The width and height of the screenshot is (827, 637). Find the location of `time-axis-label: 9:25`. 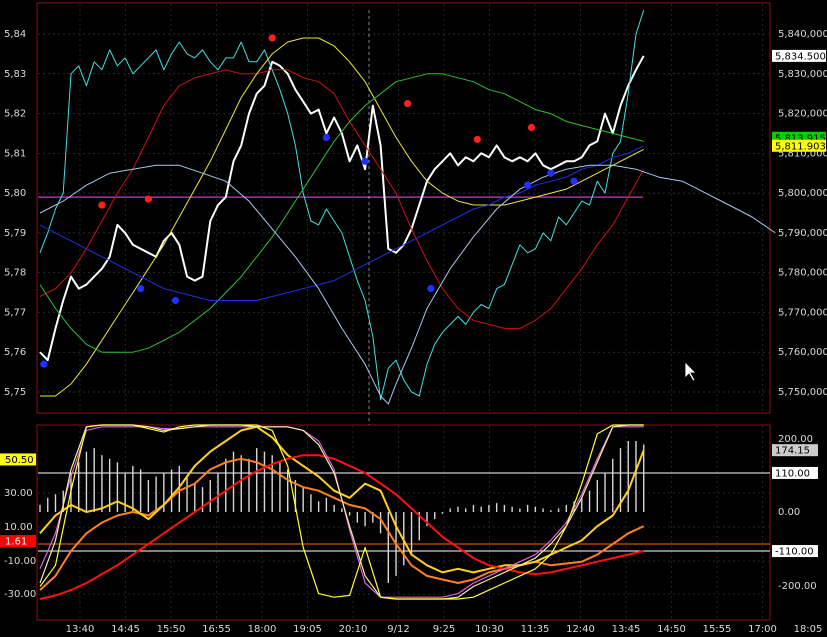

time-axis-label: 9:25 is located at coordinates (444, 629).